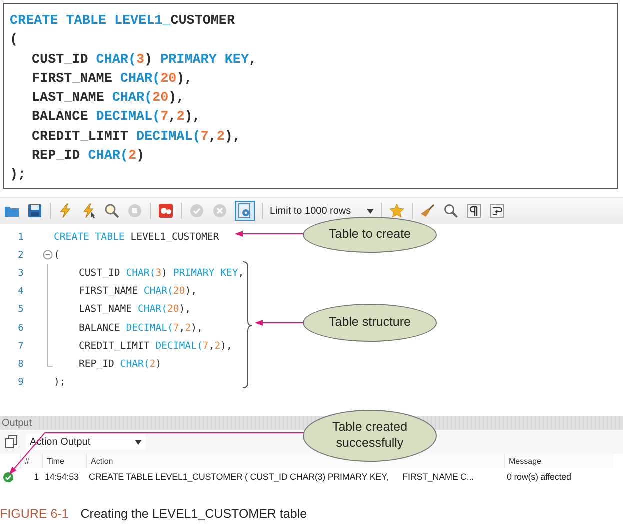 Image resolution: width=623 pixels, height=527 pixels. What do you see at coordinates (36, 477) in the screenshot?
I see `table-cell-text: 1` at bounding box center [36, 477].